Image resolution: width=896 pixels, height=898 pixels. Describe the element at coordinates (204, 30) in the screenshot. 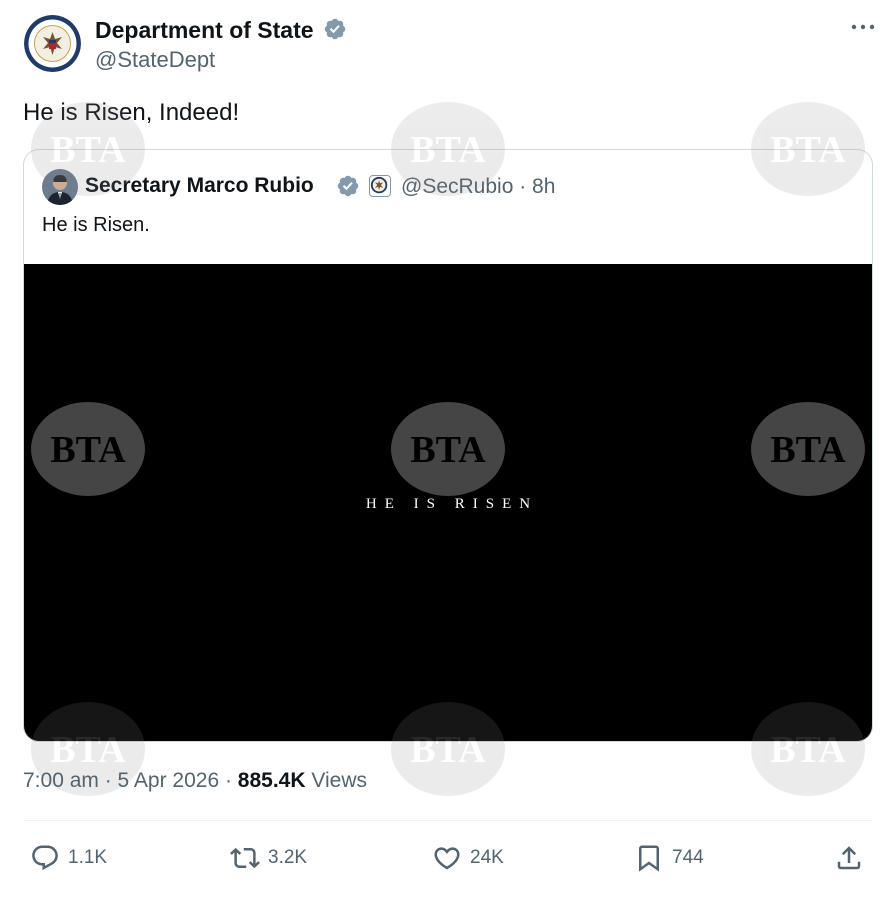

I see `author-name: Department of State` at that location.